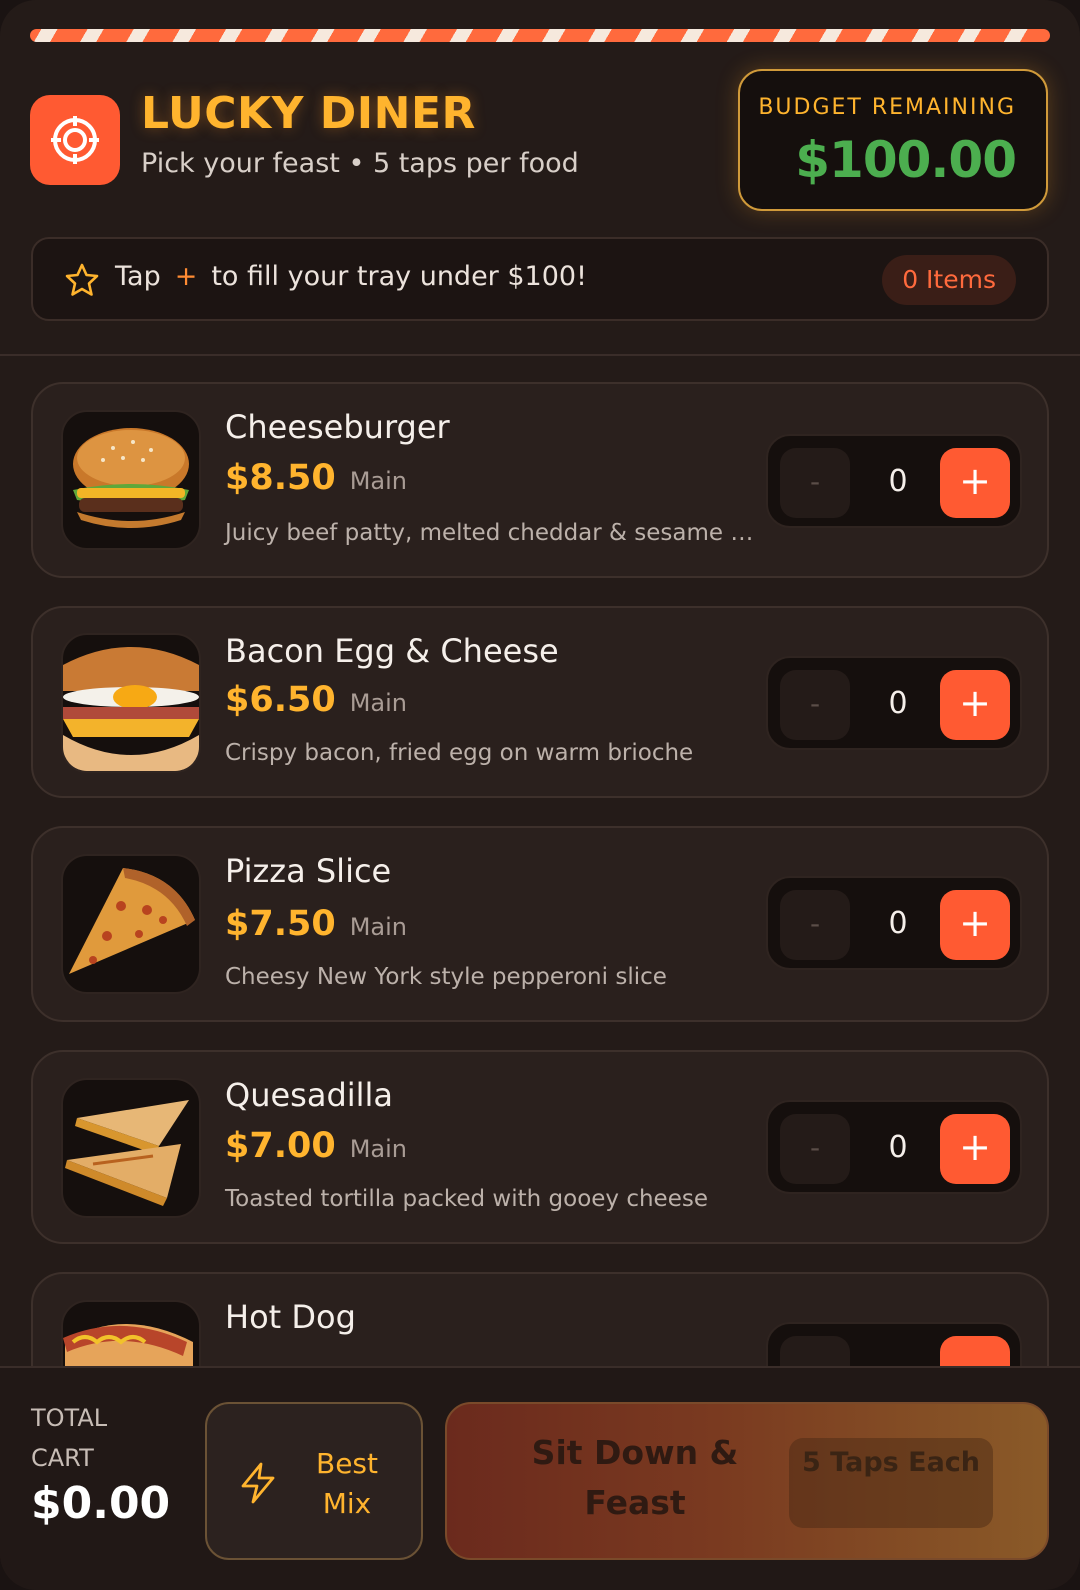 This screenshot has height=1590, width=1080. What do you see at coordinates (815, 1352) in the screenshot?
I see `decrement-button` at bounding box center [815, 1352].